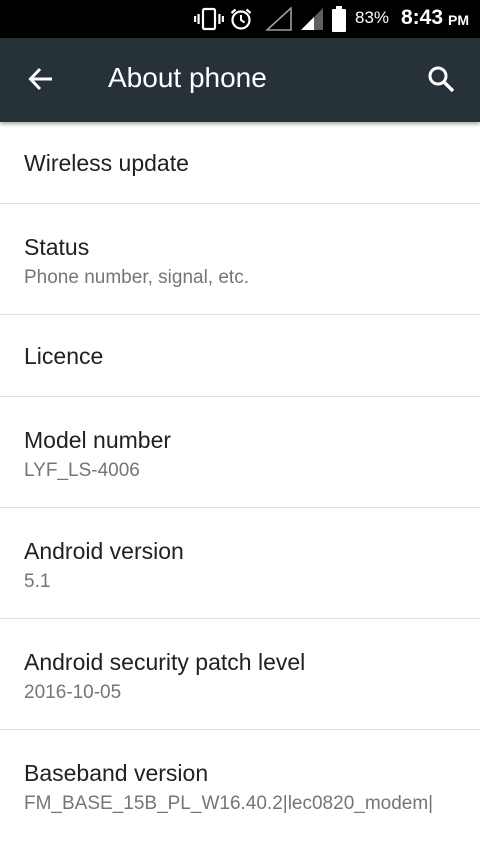 This screenshot has width=480, height=841. I want to click on signal-partial-icon, so click(312, 21).